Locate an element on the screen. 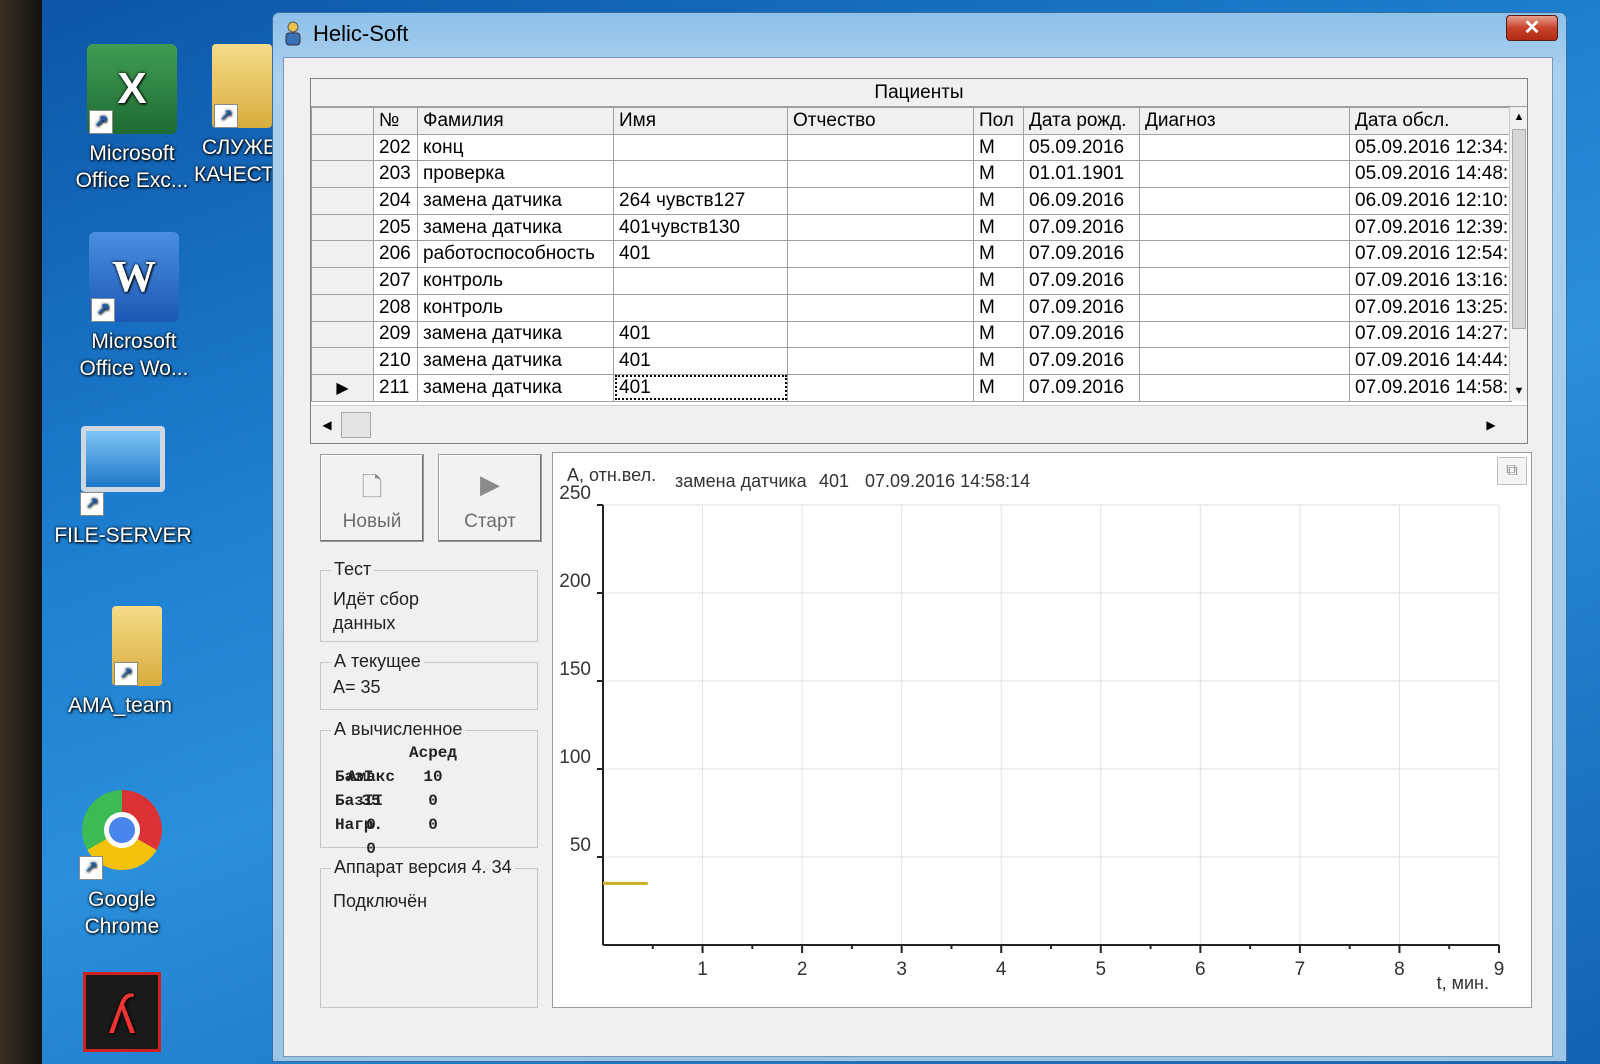 This screenshot has height=1064, width=1600. scroll-down-arrow-icon: ▼ is located at coordinates (1518, 391).